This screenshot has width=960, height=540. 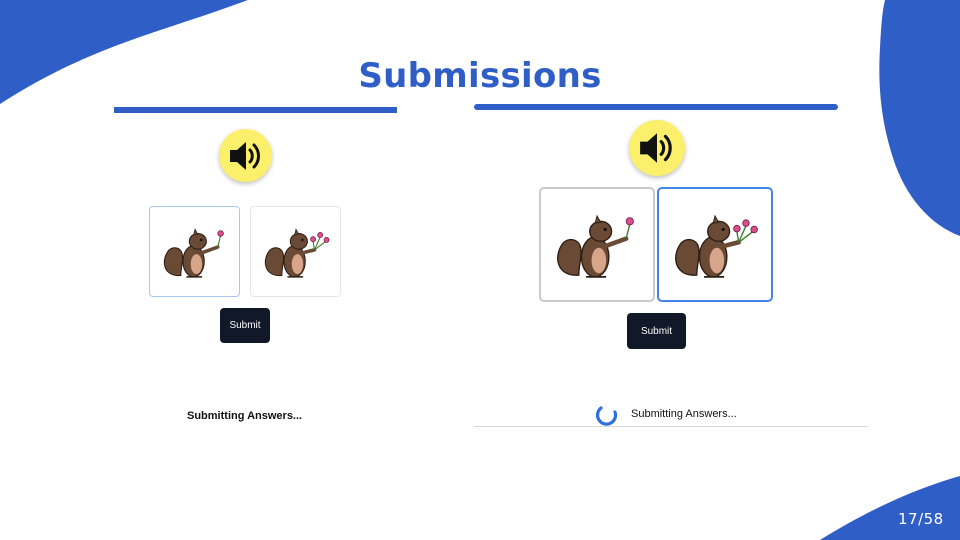 I want to click on status-divider, so click(x=671, y=426).